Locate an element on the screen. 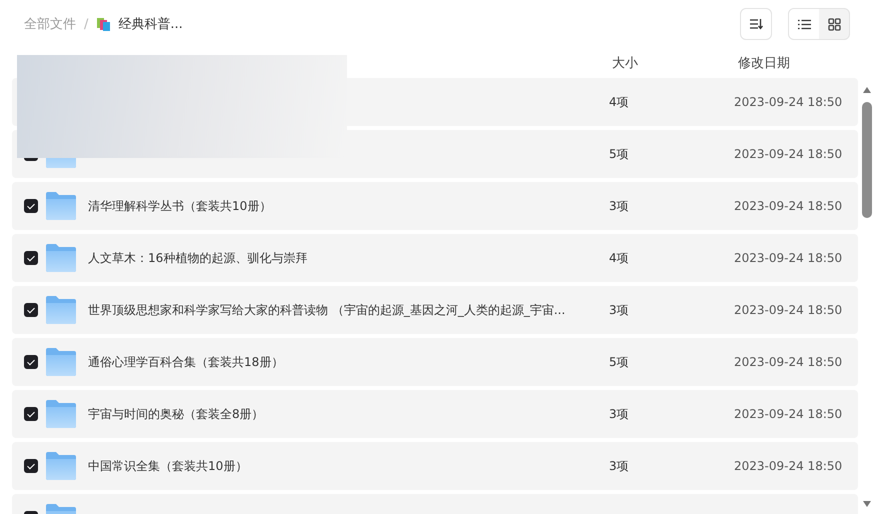 This screenshot has height=514, width=874. scroll-up-icon is located at coordinates (867, 90).